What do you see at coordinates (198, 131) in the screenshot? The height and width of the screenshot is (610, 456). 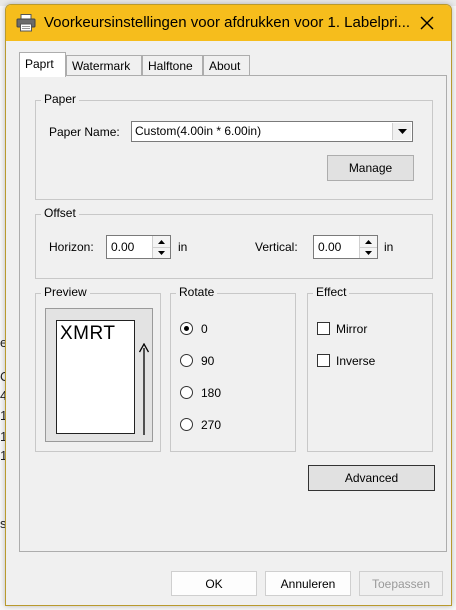 I see `paper-name-value: Custom(4.00in * 6.00in)` at bounding box center [198, 131].